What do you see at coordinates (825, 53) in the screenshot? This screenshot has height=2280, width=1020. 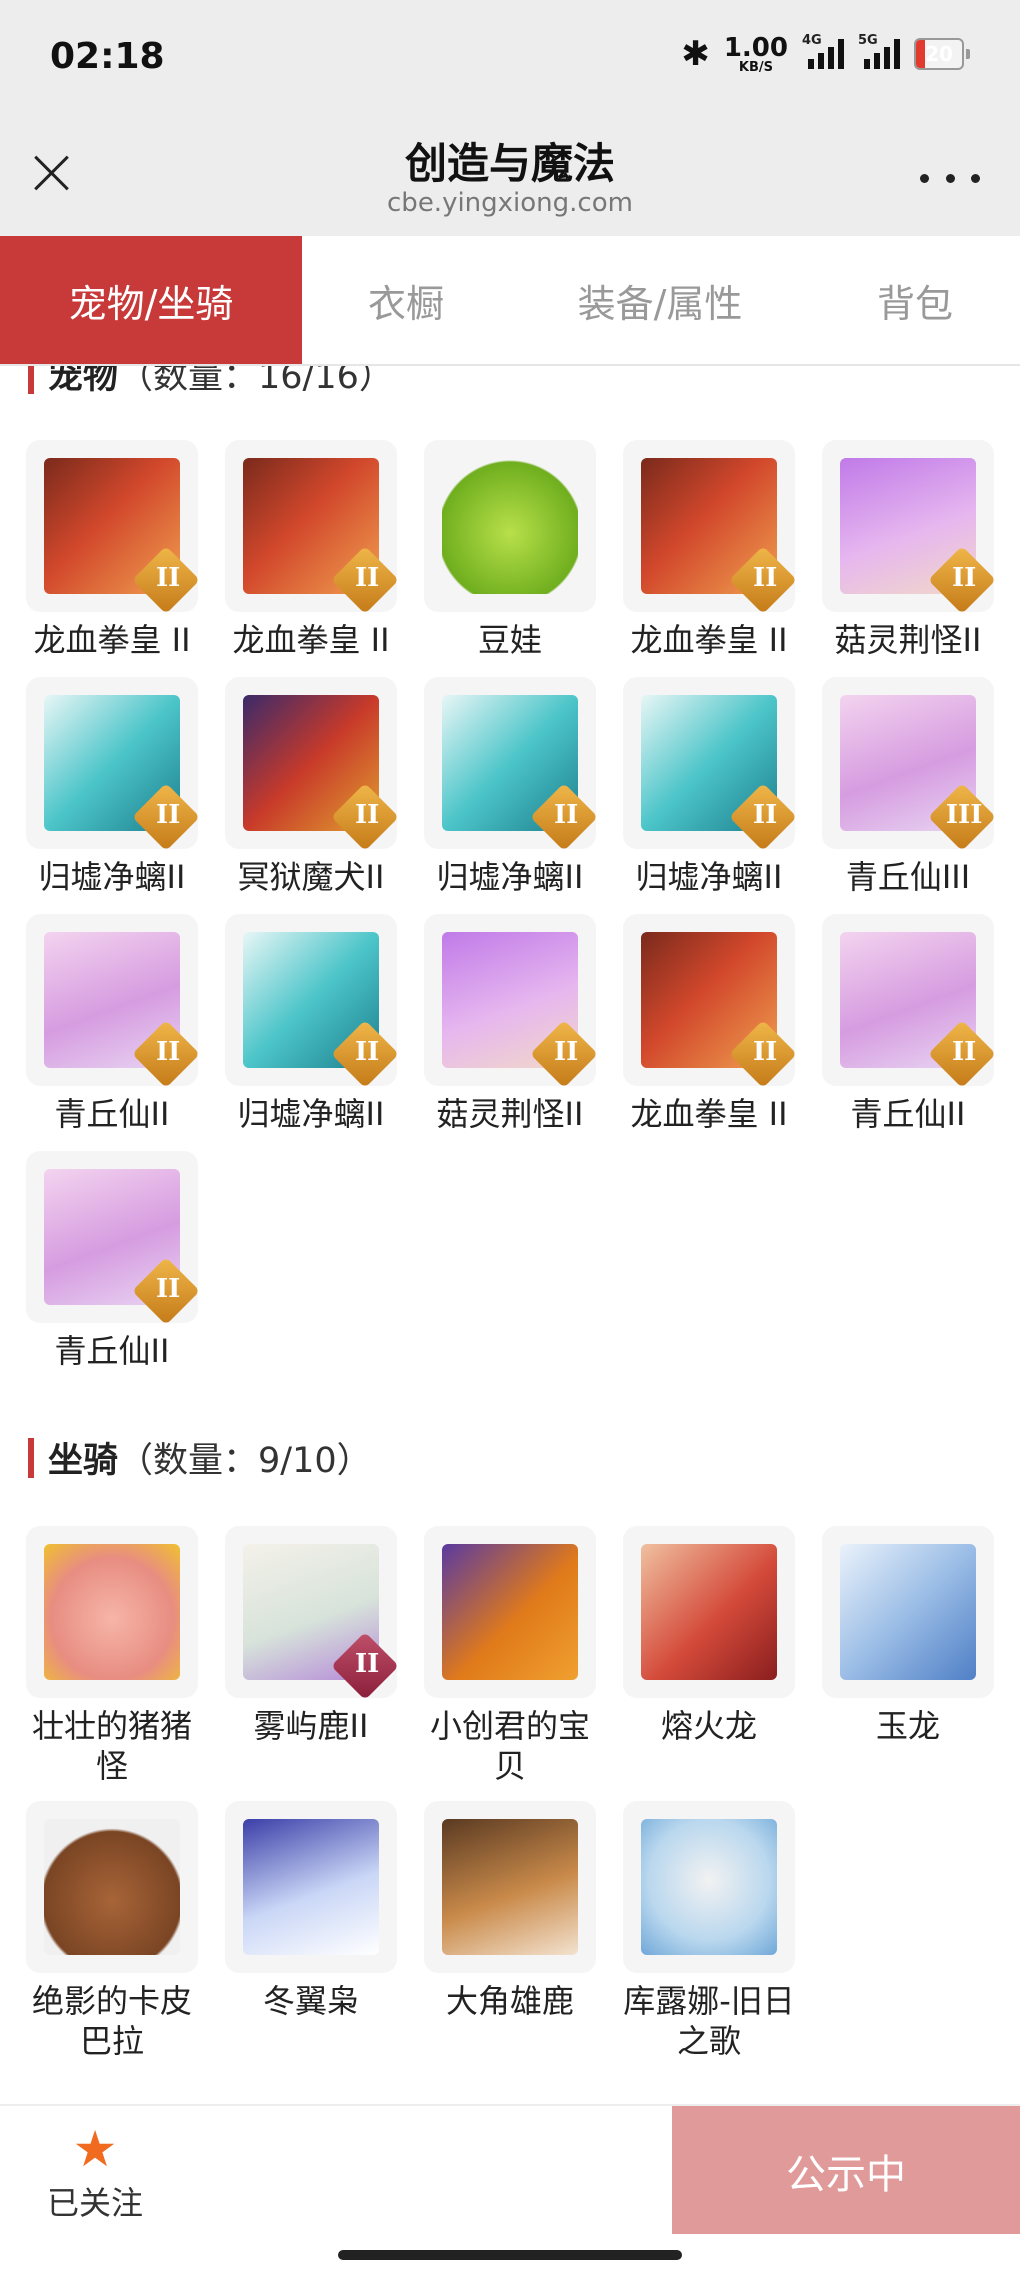 I see `status-icons: ✱ 1.00 KB/S 4G 5G 20` at bounding box center [825, 53].